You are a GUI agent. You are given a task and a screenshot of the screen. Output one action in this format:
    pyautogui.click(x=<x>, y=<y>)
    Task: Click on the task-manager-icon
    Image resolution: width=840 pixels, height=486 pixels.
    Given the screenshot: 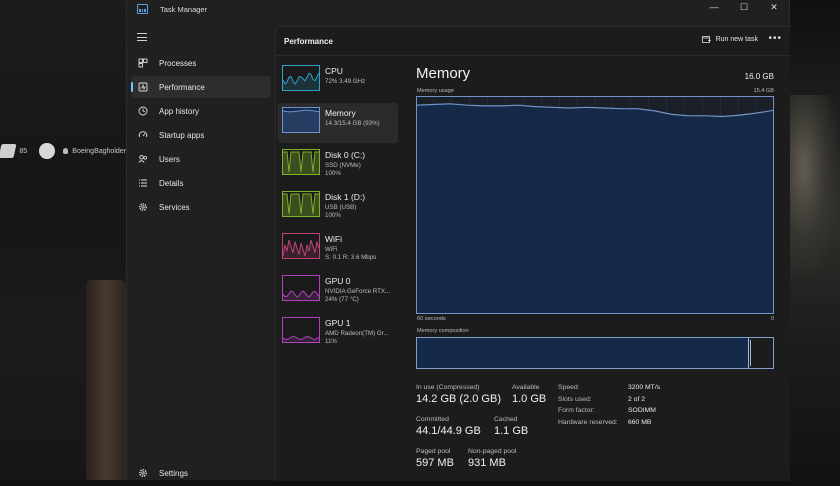 What is the action you would take?
    pyautogui.click(x=142, y=9)
    